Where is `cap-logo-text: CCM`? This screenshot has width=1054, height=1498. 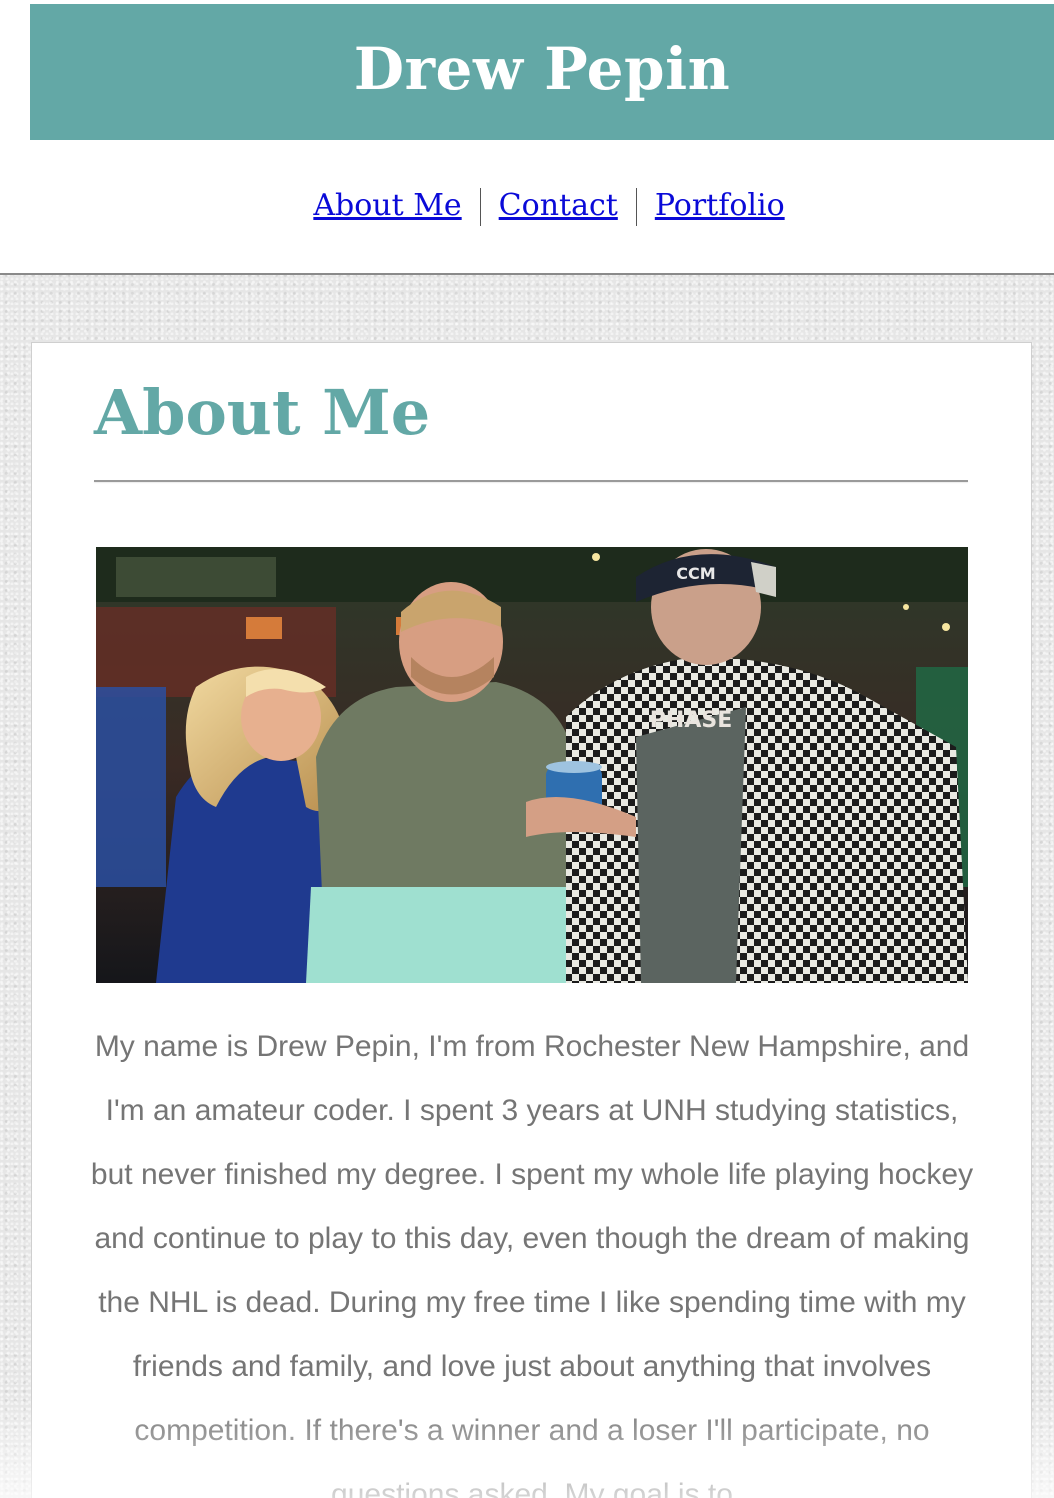 cap-logo-text: CCM is located at coordinates (695, 573).